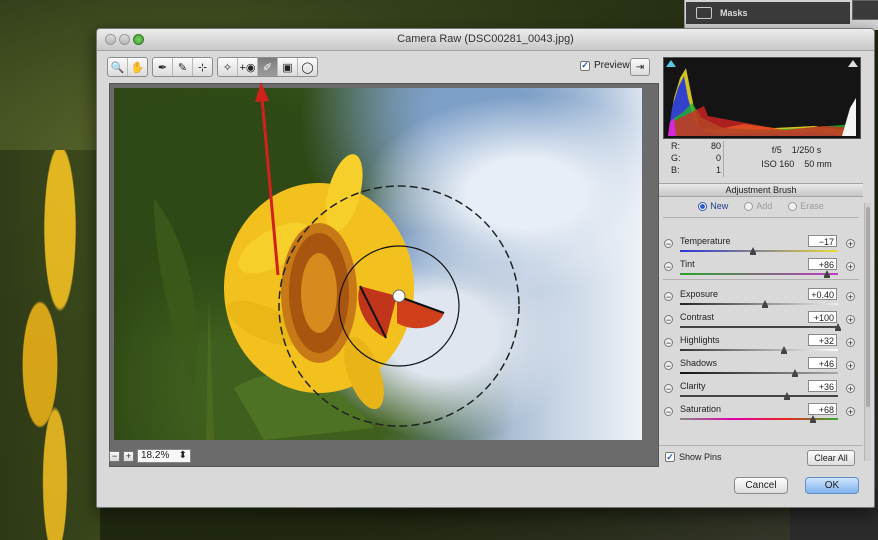  What do you see at coordinates (704, 13) in the screenshot?
I see `mask-icon` at bounding box center [704, 13].